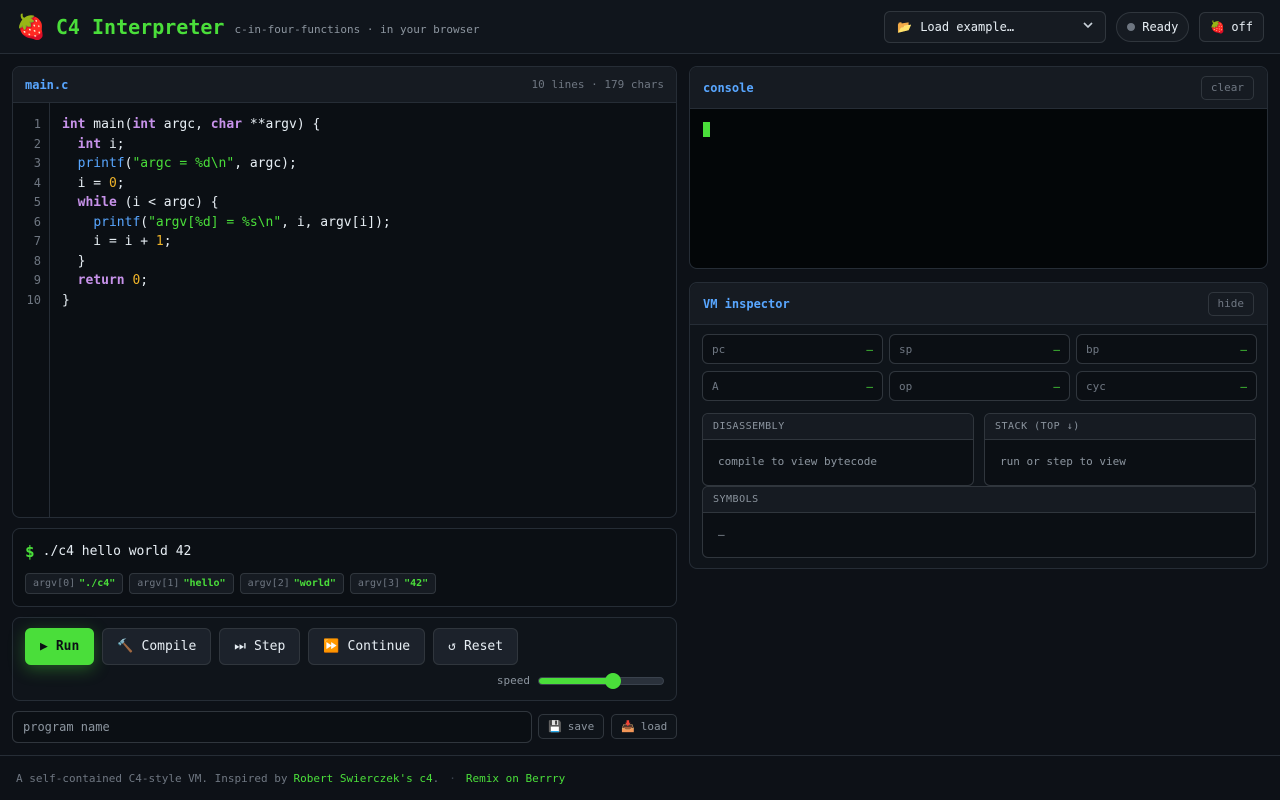 The width and height of the screenshot is (1280, 800). I want to click on step-icon: ⏭, so click(240, 646).